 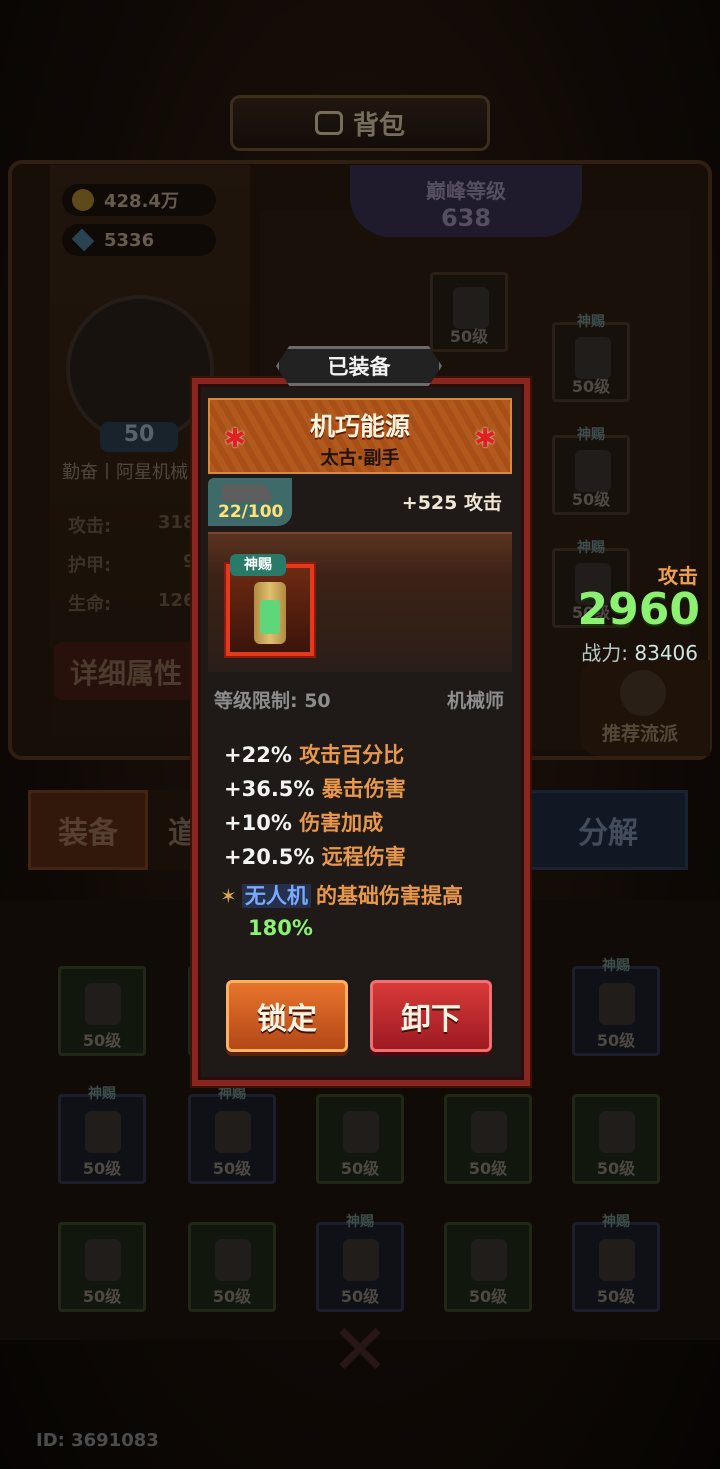 I want to click on passive-skill-name: 无人机, so click(x=276, y=896).